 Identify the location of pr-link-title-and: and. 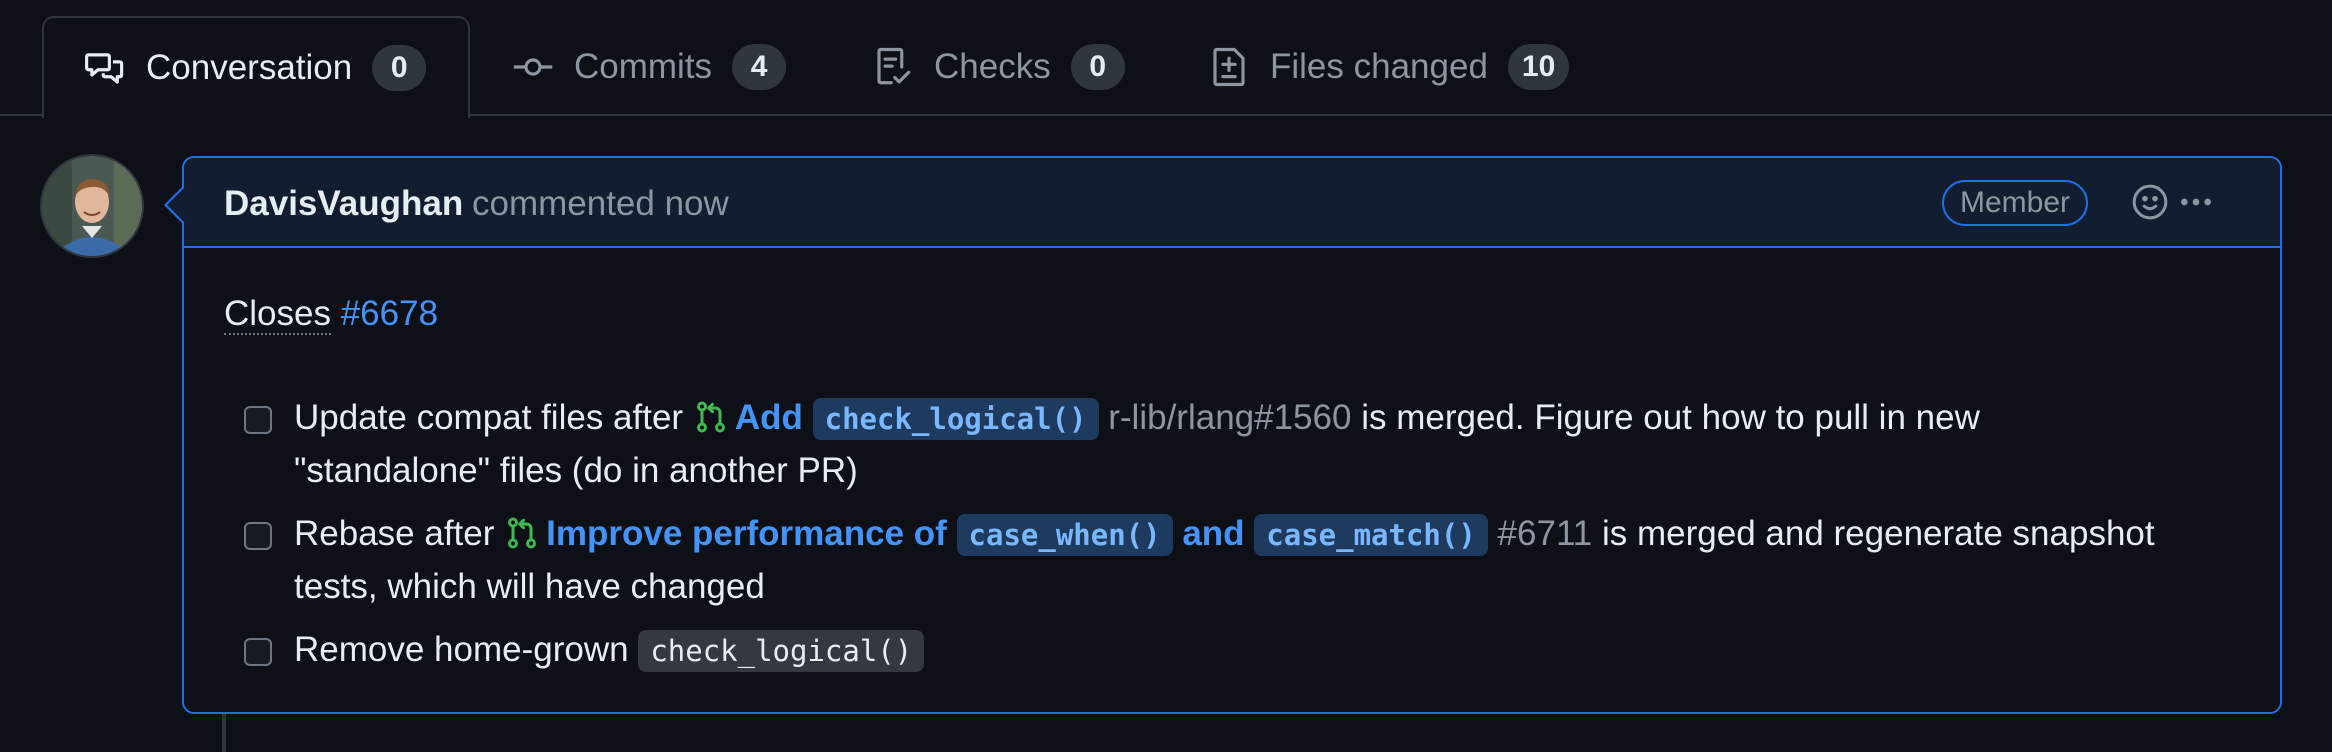
(1213, 533).